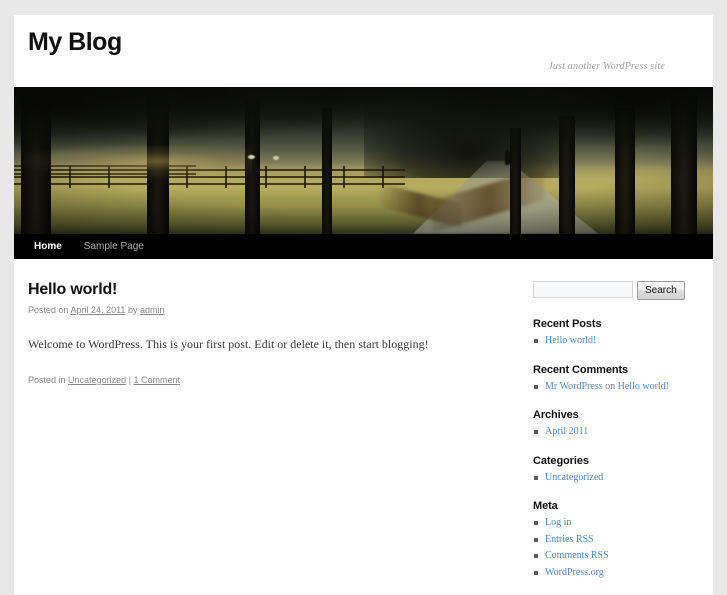 Image resolution: width=727 pixels, height=595 pixels. I want to click on site-title: My Blog, so click(363, 42).